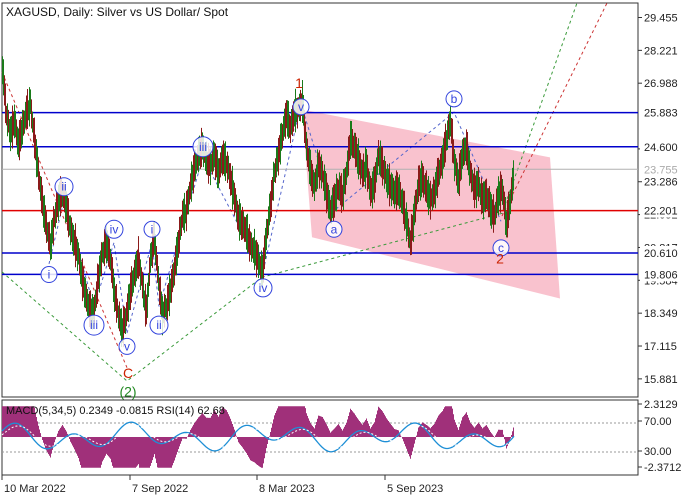  I want to click on red-wave-line, so click(64, 220).